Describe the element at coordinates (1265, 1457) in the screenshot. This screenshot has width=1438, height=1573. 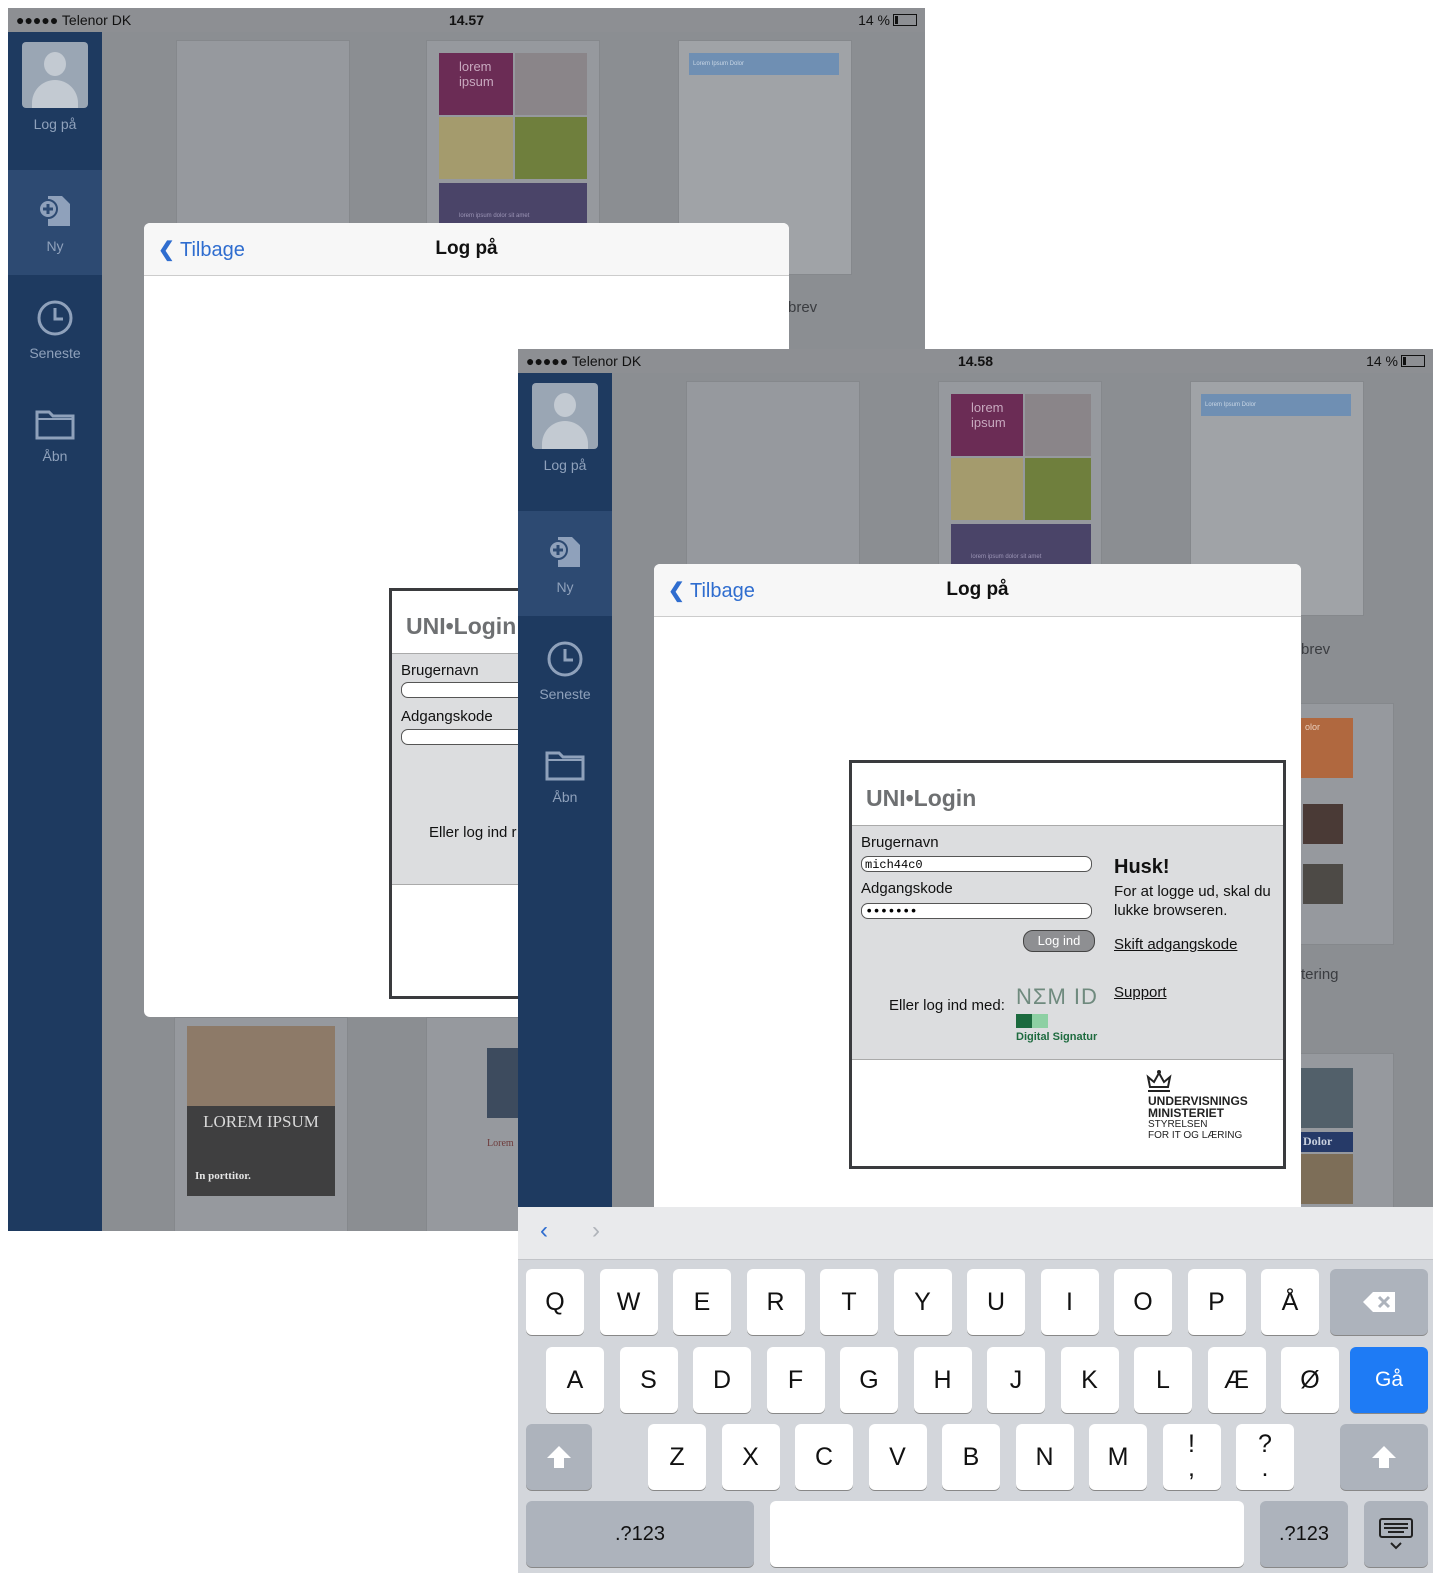
I see `key-?.: ? .` at that location.